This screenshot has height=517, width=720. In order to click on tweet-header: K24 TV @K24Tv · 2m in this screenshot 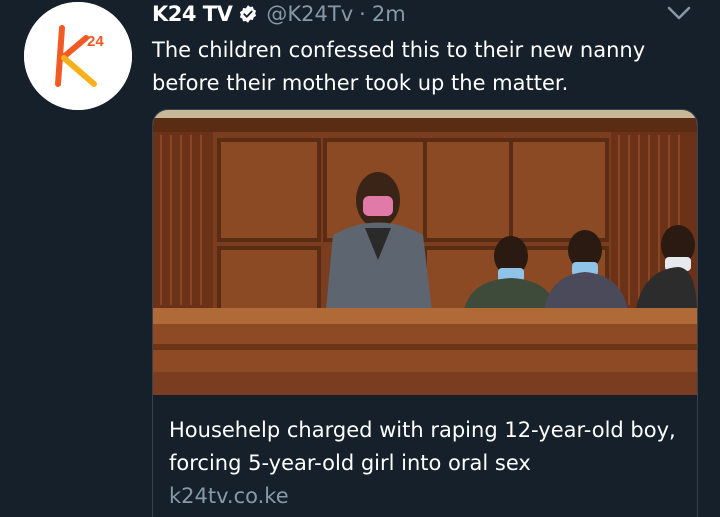, I will do `click(279, 14)`.